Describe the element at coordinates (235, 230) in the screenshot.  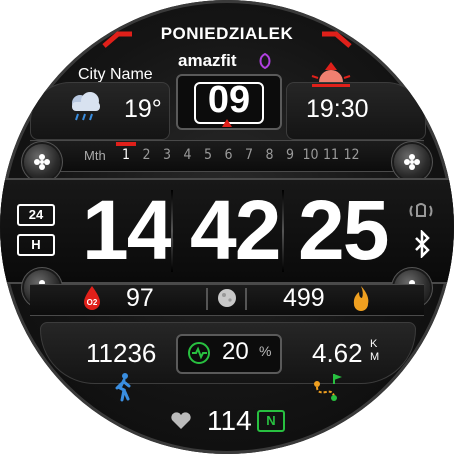
I see `time-minutes: 42` at that location.